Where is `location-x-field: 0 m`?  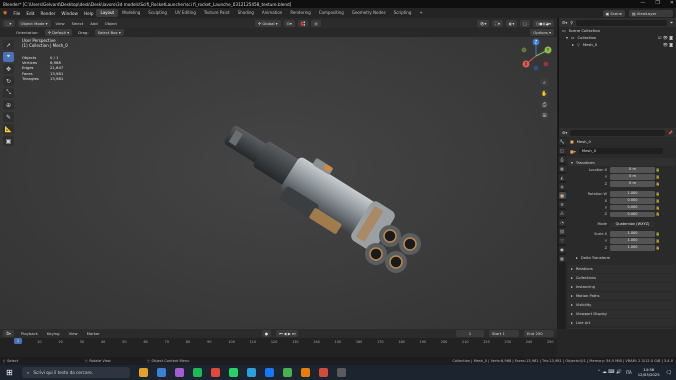 location-x-field: 0 m is located at coordinates (632, 170).